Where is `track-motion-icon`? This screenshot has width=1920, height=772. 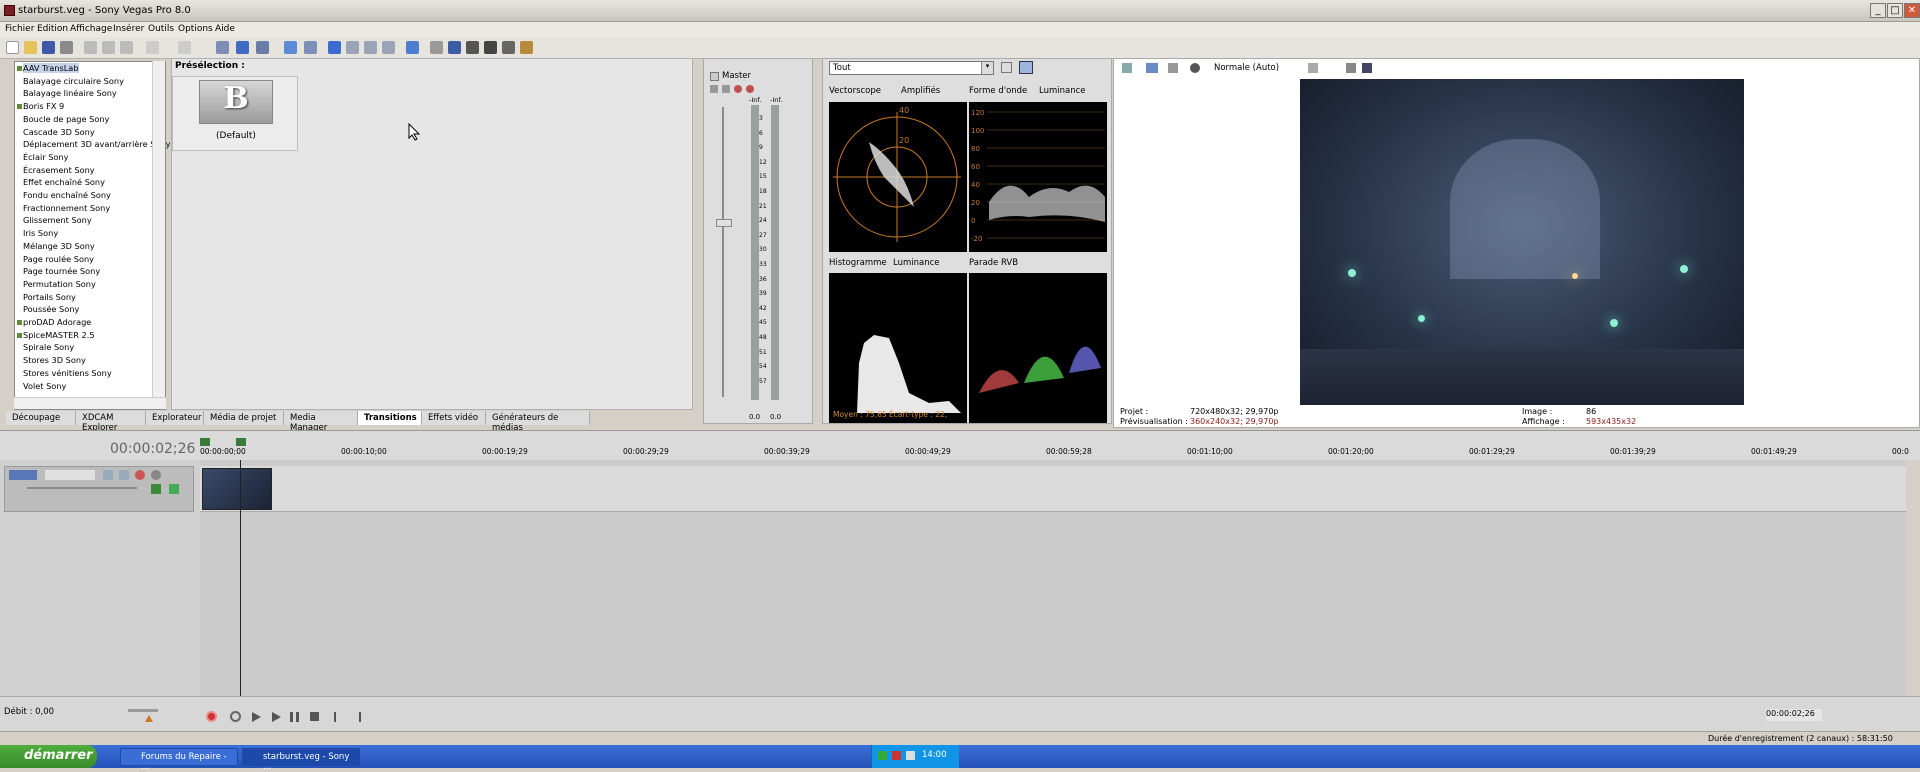 track-motion-icon is located at coordinates (124, 475).